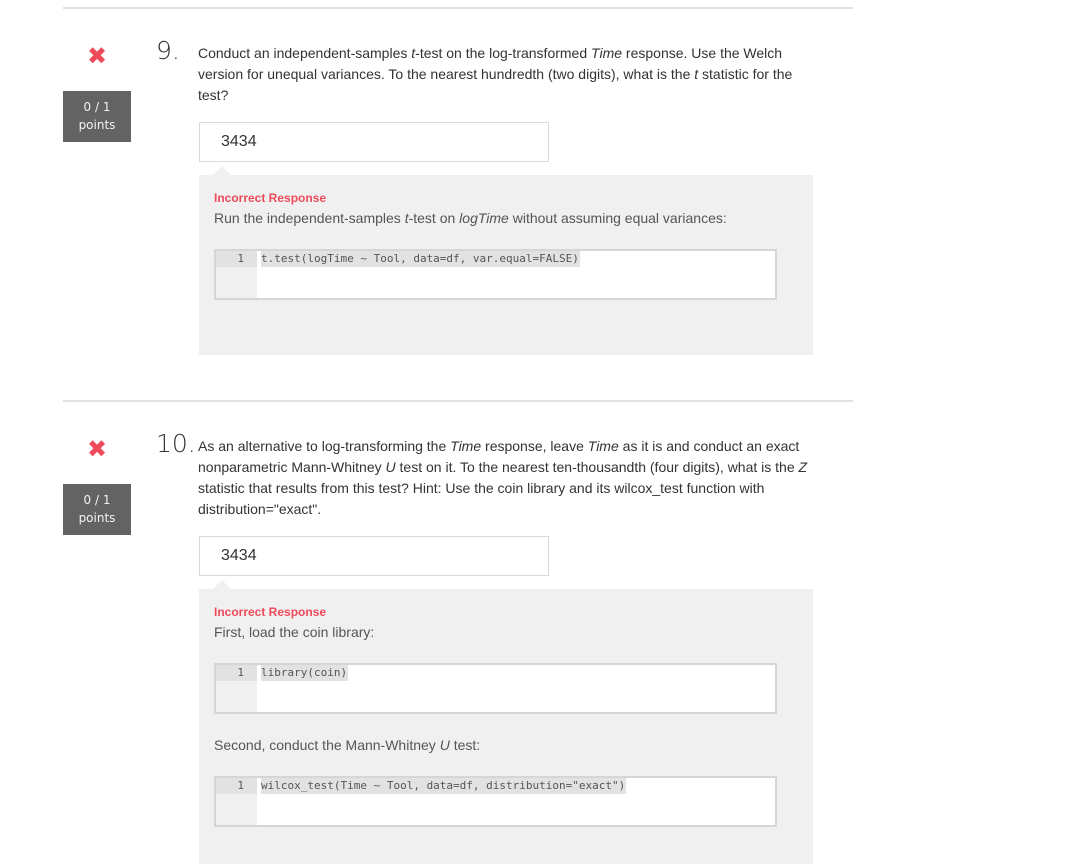 Image resolution: width=1078 pixels, height=864 pixels. I want to click on code-line: library(coin), so click(305, 673).